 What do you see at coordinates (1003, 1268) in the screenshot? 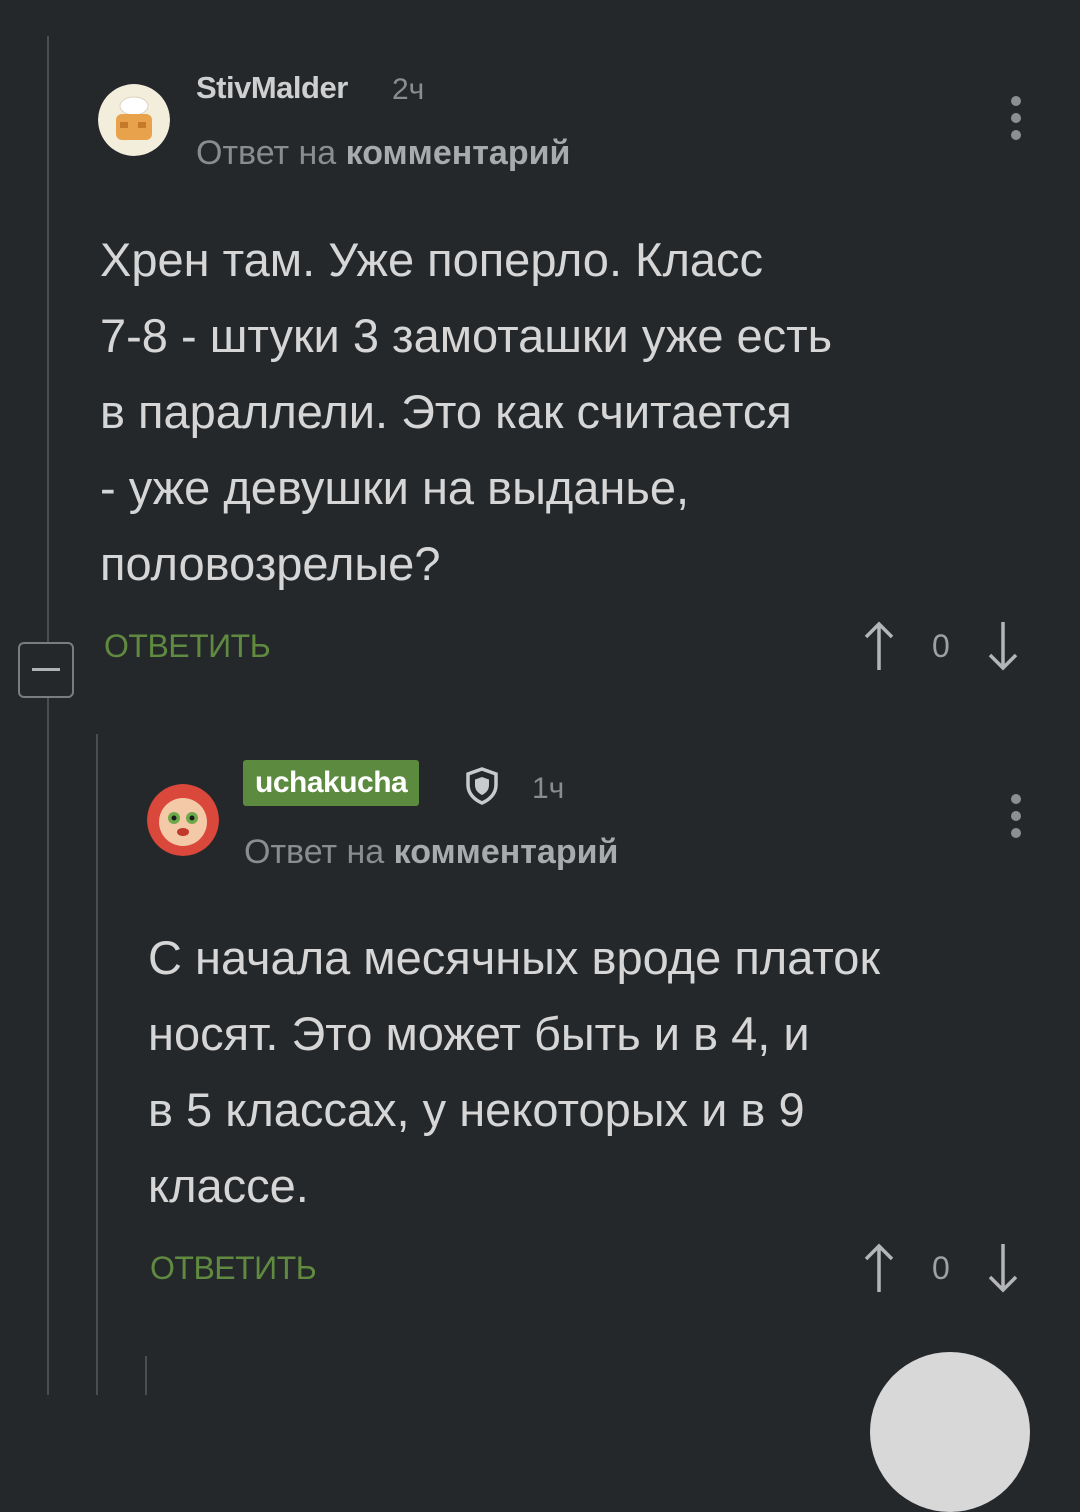
I see `downvote-icon` at bounding box center [1003, 1268].